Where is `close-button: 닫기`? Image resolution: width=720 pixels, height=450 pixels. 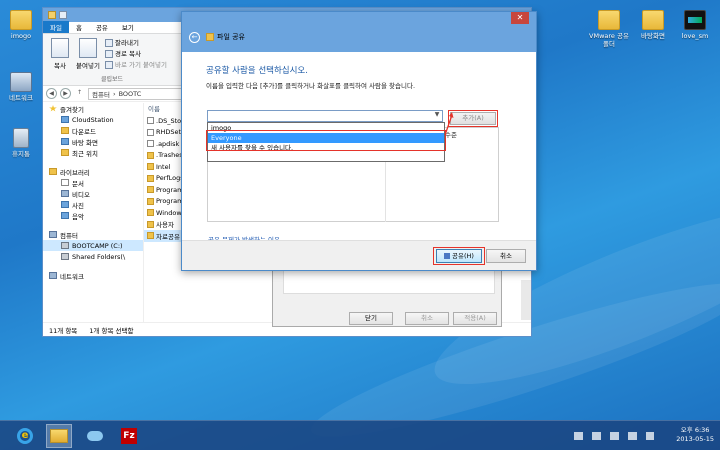
close-button: 닫기 is located at coordinates (371, 318).